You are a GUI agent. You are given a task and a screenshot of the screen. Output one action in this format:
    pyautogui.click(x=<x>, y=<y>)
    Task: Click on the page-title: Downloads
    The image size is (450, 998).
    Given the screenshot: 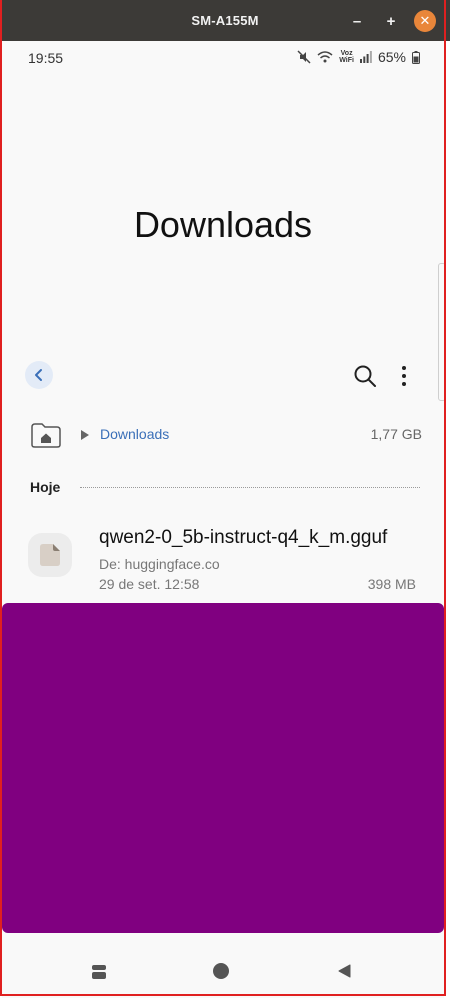 What is the action you would take?
    pyautogui.click(x=223, y=224)
    